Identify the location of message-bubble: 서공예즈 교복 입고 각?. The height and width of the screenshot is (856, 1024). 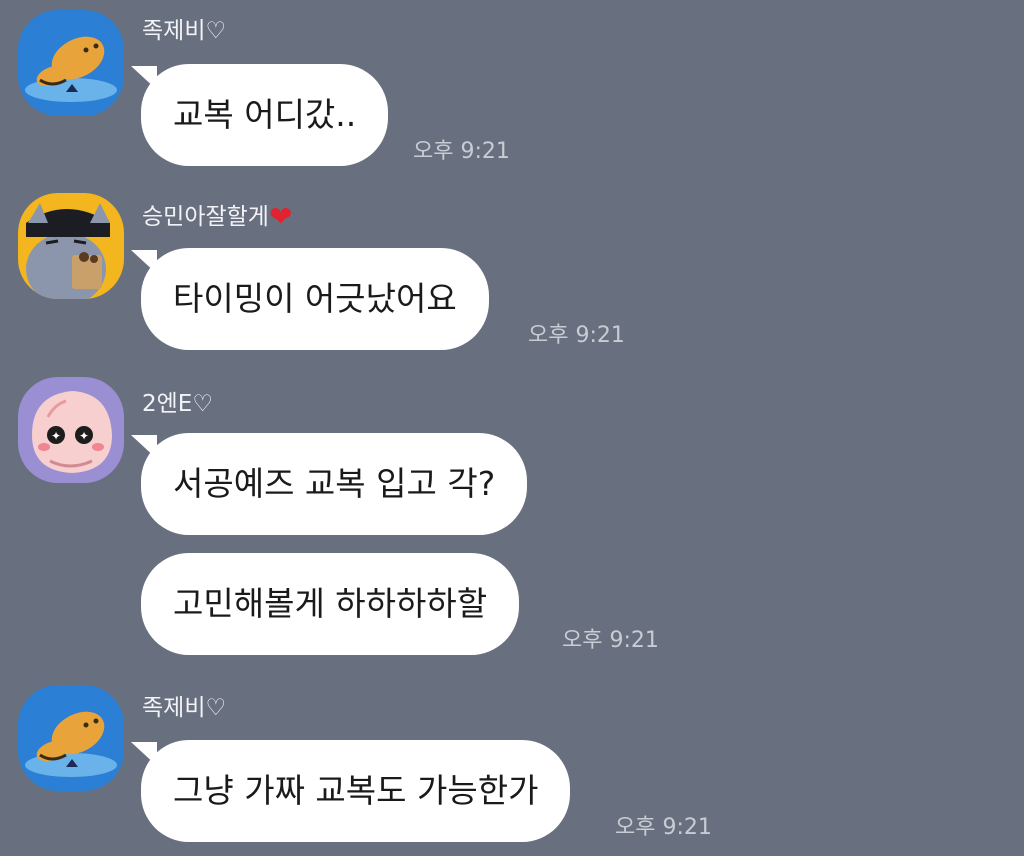
(329, 484).